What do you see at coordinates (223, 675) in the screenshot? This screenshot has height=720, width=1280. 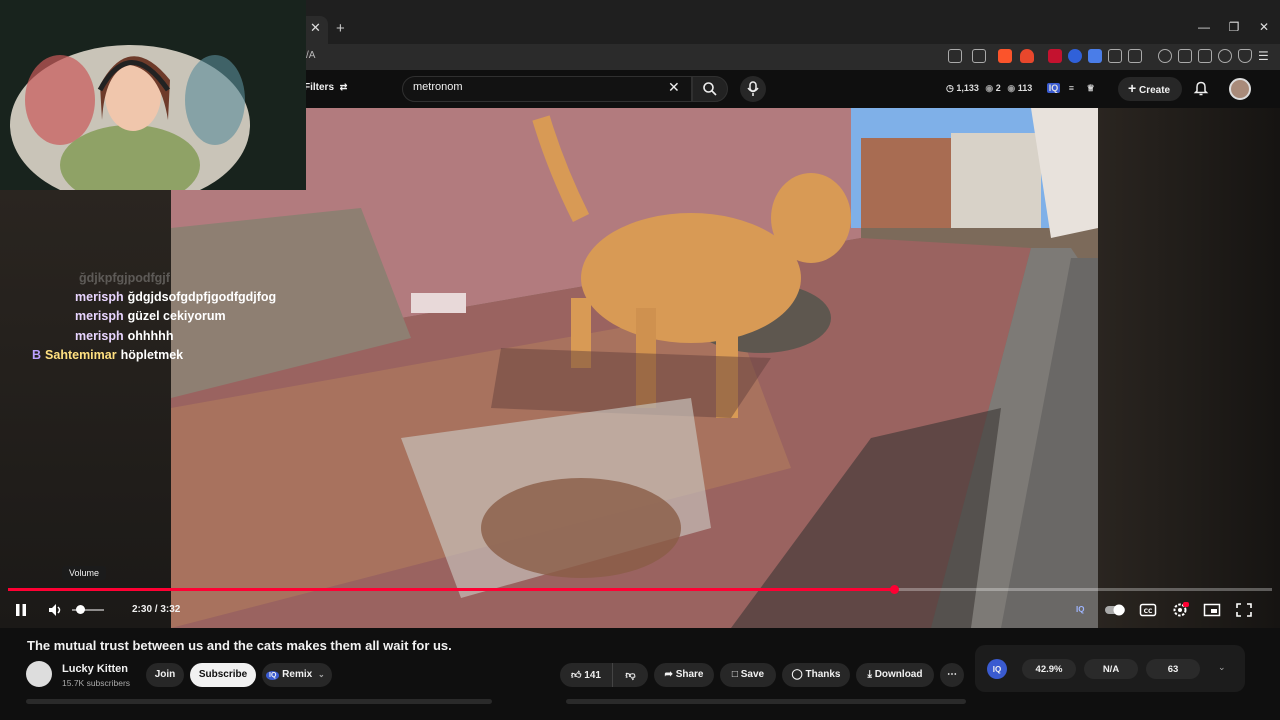 I see `subscribe-button: Subscribe` at bounding box center [223, 675].